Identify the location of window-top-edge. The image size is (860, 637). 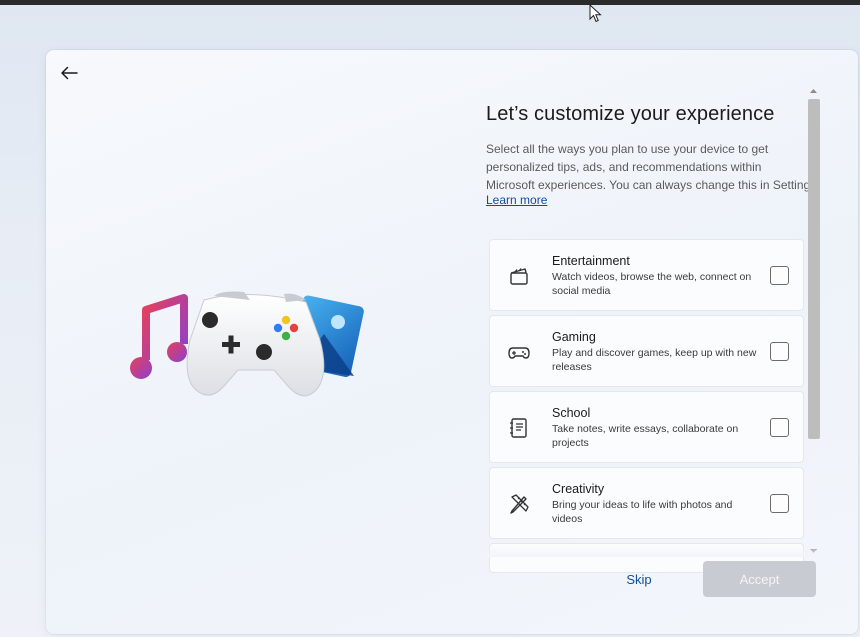
(430, 2).